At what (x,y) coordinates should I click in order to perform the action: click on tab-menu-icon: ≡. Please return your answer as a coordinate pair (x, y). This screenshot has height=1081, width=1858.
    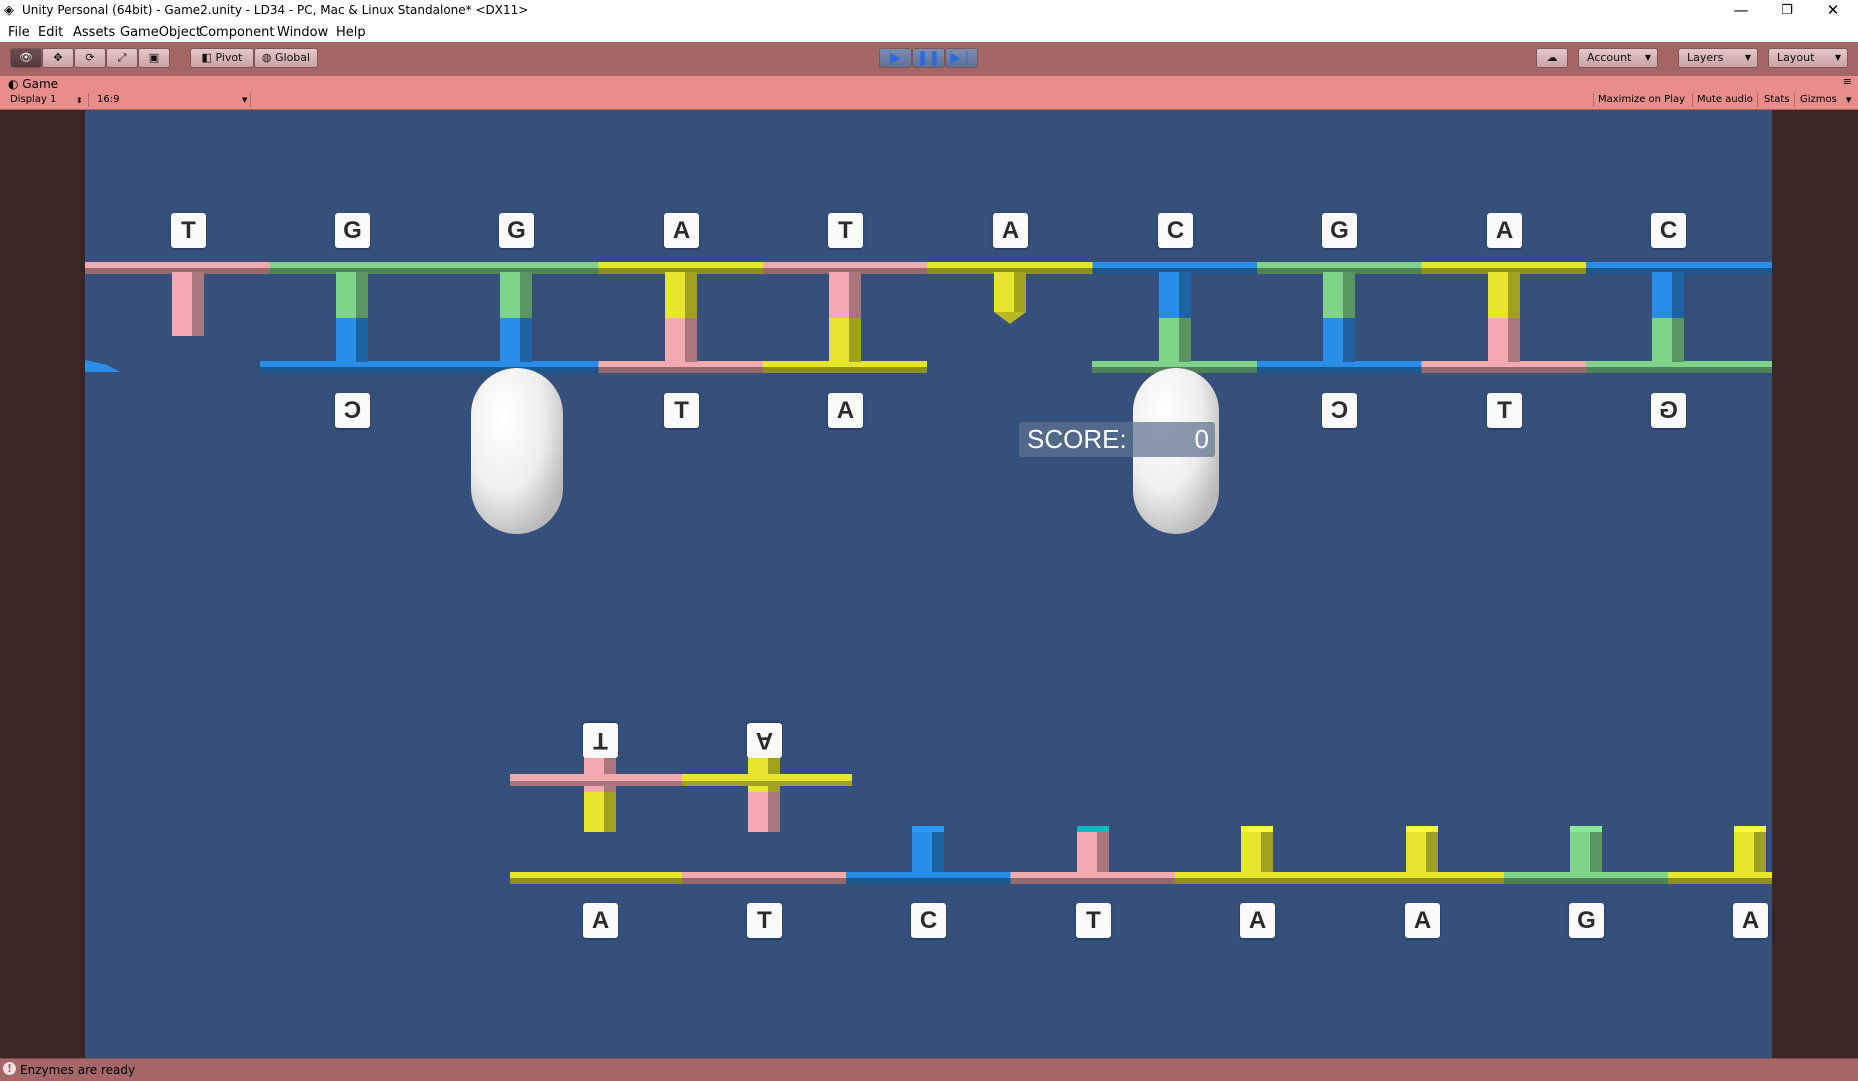
    Looking at the image, I should click on (1847, 81).